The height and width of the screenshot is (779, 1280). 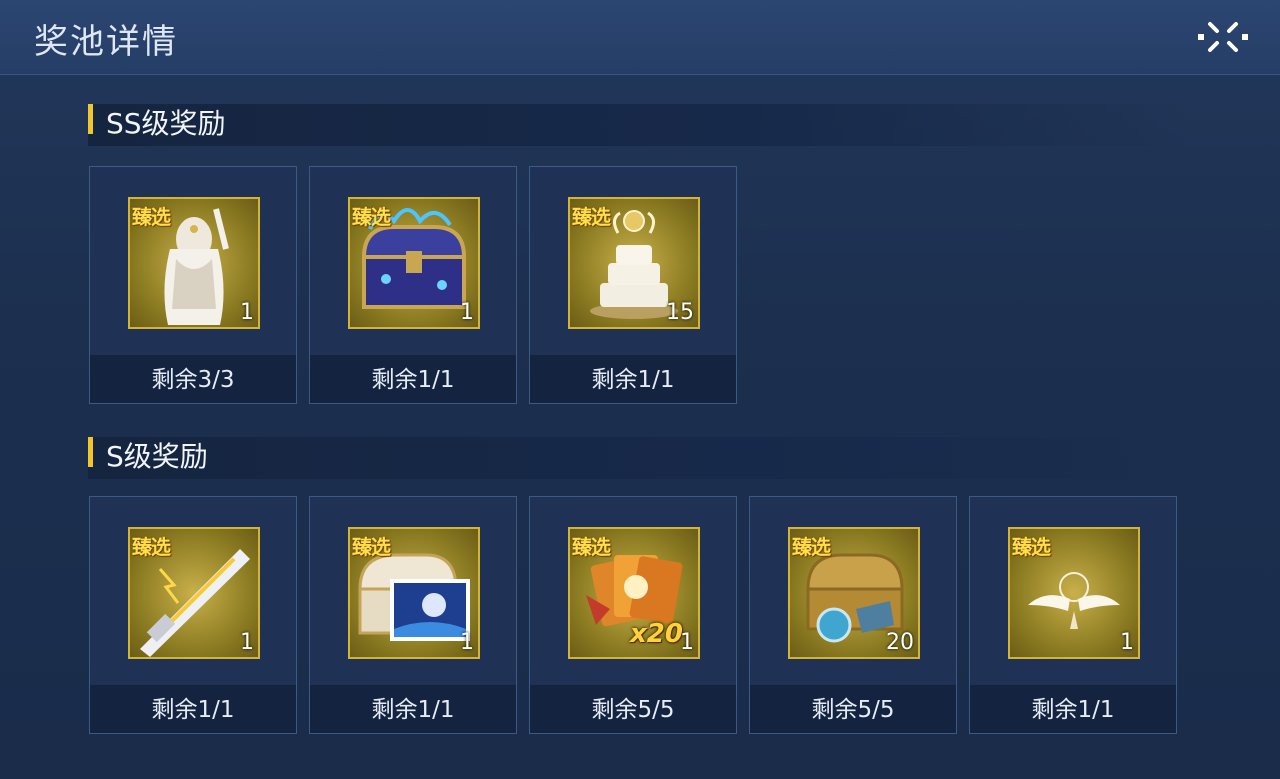 What do you see at coordinates (634, 263) in the screenshot?
I see `cake-icon: 臻选 15` at bounding box center [634, 263].